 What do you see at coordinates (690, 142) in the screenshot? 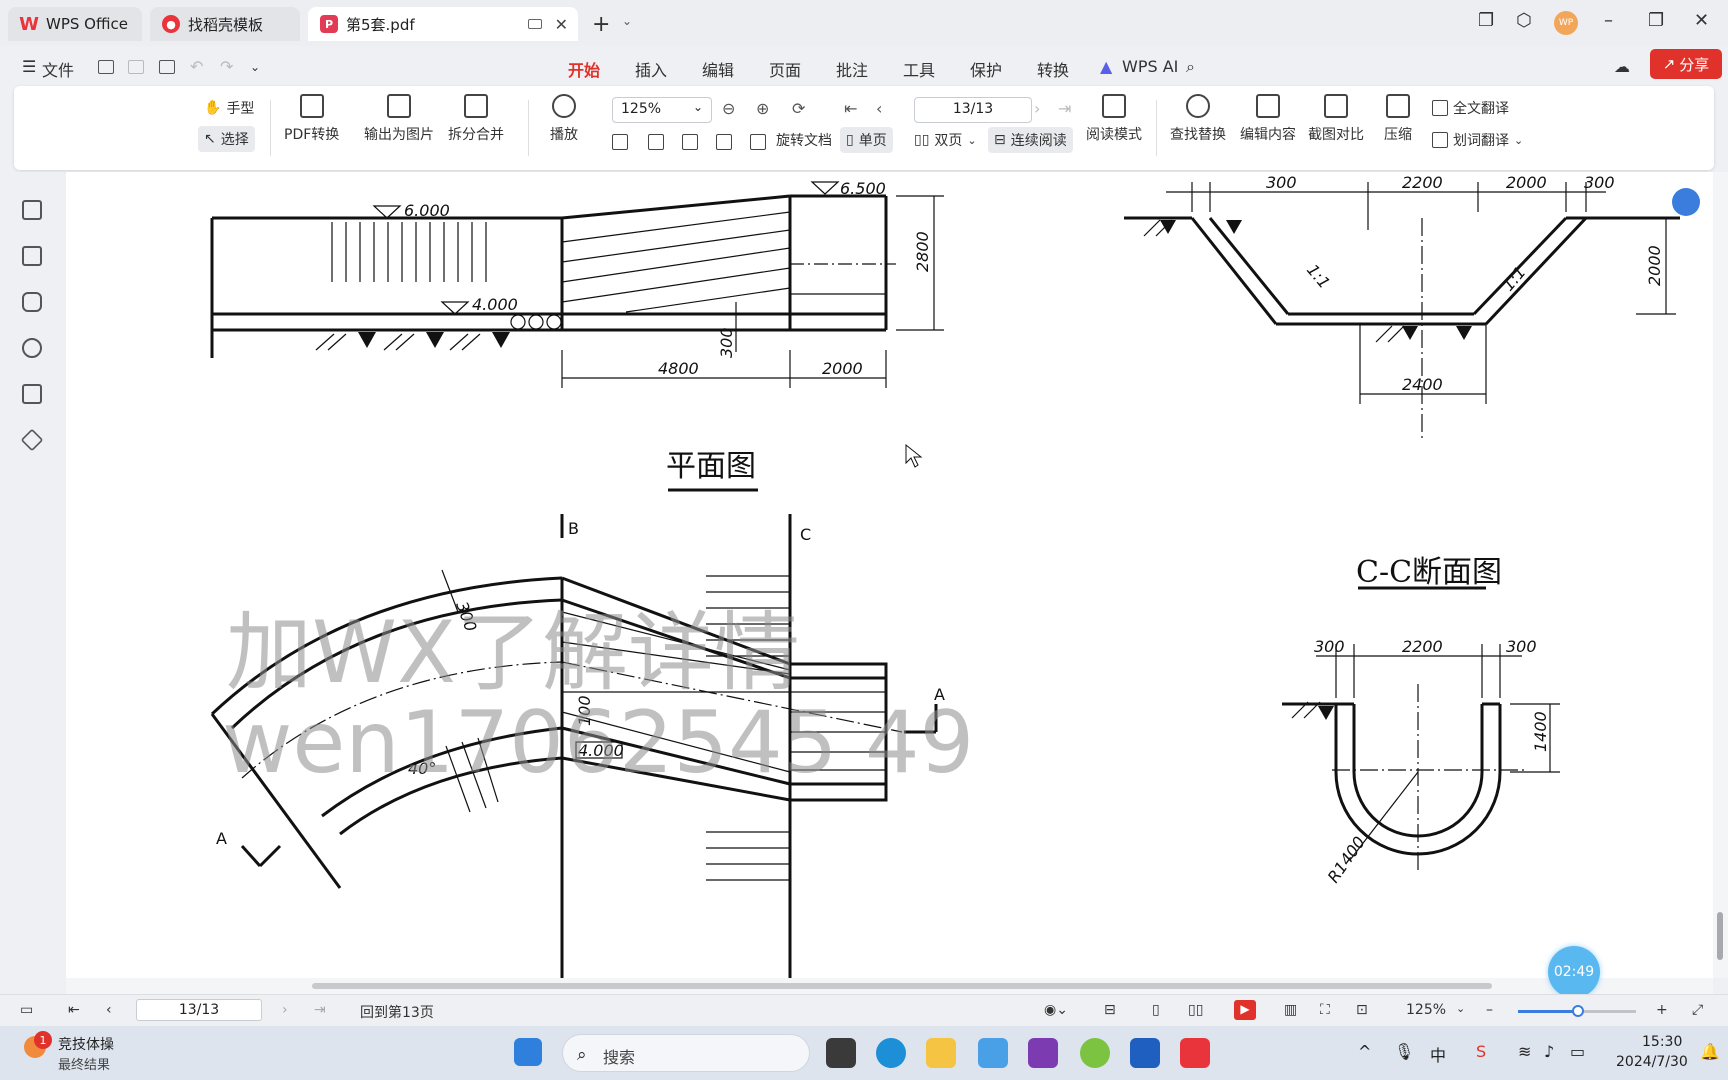
I see `fit-width-icon` at bounding box center [690, 142].